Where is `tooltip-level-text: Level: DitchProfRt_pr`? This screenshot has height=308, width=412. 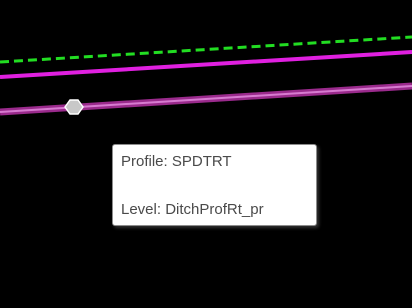 tooltip-level-text: Level: DitchProfRt_pr is located at coordinates (192, 209).